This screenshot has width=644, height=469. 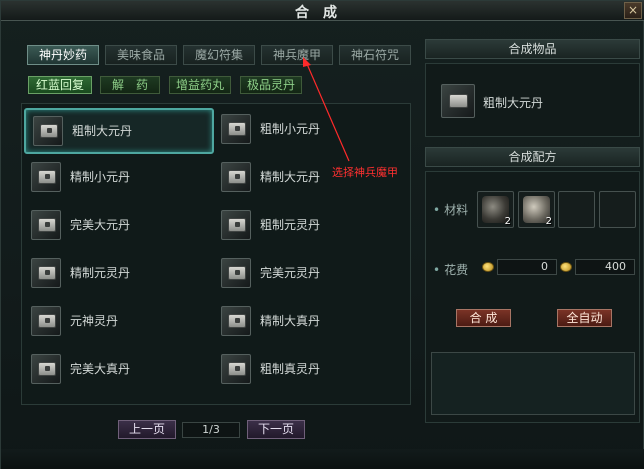 I want to click on list-item: 完美大真丹, so click(x=119, y=371).